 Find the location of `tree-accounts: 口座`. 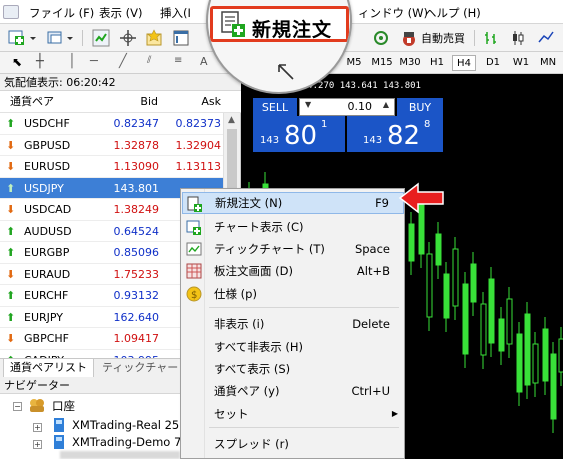

tree-accounts: 口座 is located at coordinates (63, 406).